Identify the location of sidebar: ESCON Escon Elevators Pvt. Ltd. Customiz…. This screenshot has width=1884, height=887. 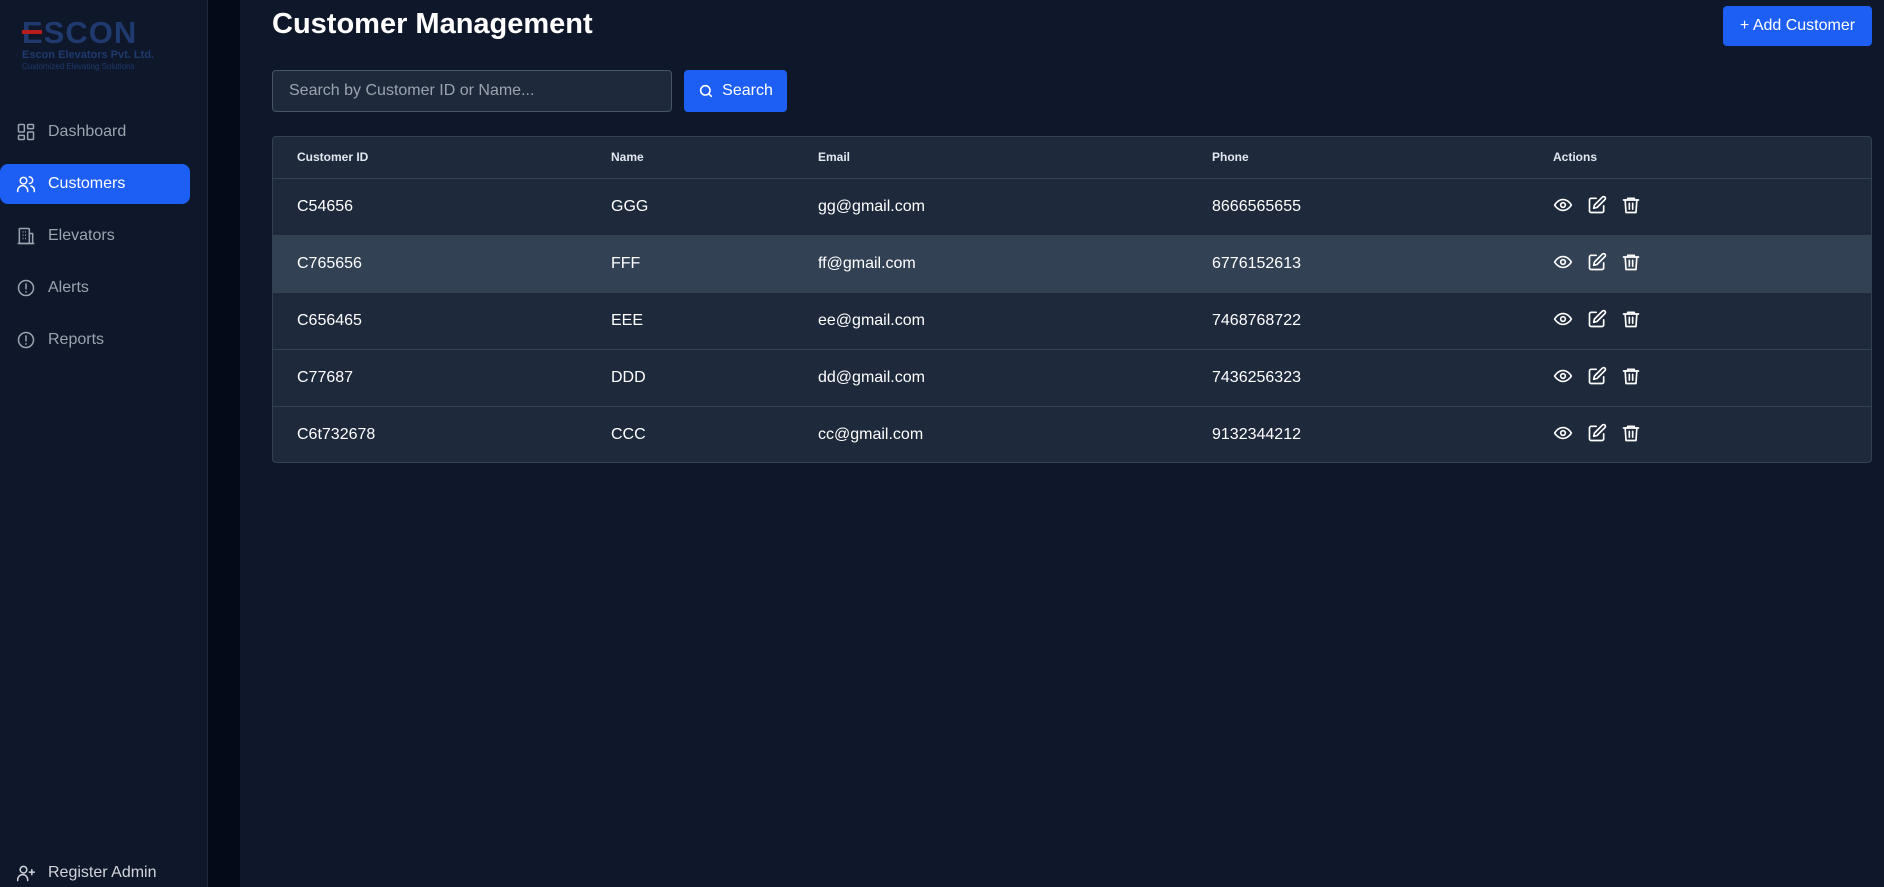
(104, 443).